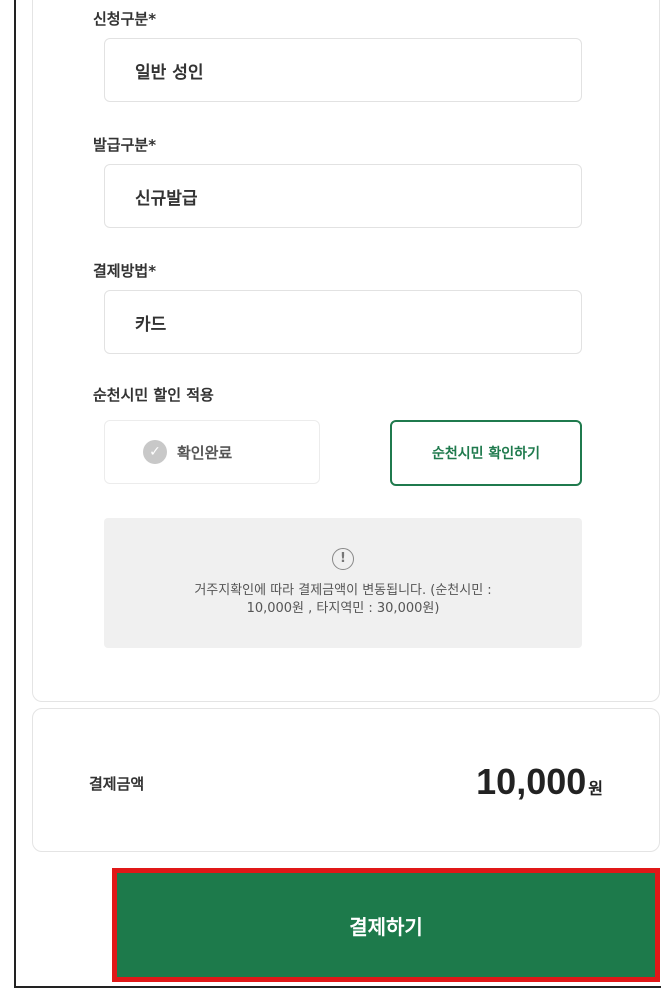  Describe the element at coordinates (205, 452) in the screenshot. I see `verification-status-text: 확인완료` at that location.